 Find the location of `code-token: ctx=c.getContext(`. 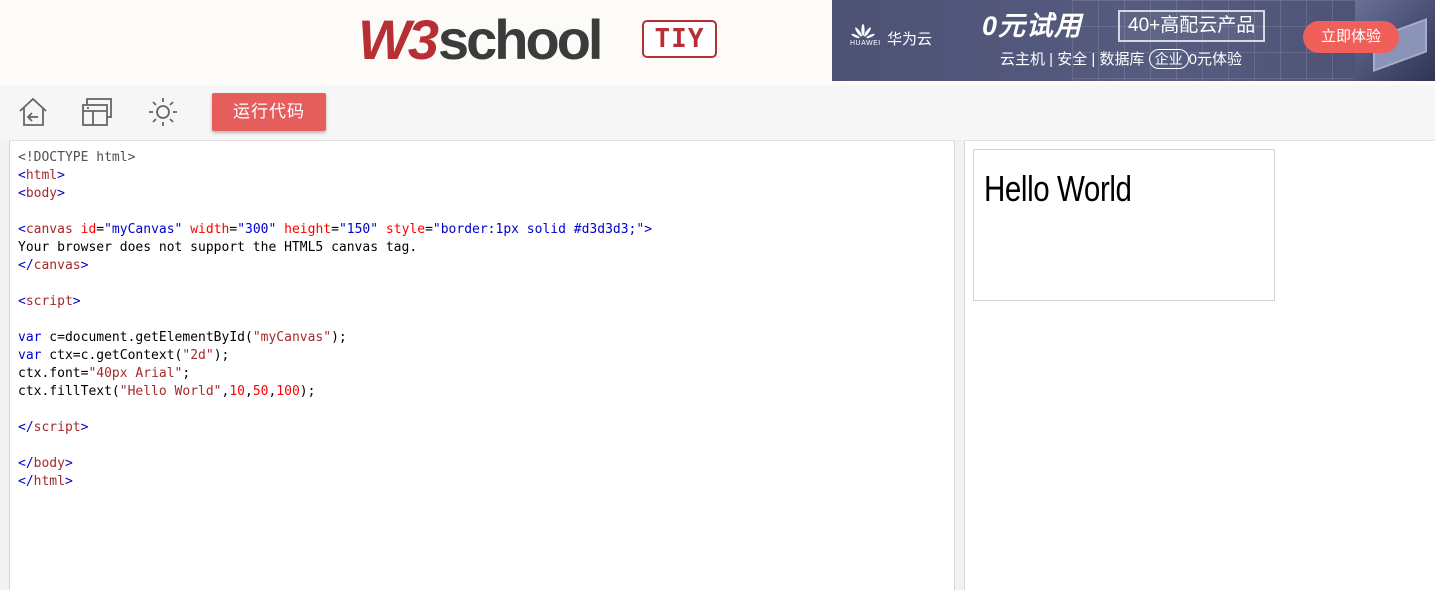

code-token: ctx=c.getContext( is located at coordinates (112, 355).